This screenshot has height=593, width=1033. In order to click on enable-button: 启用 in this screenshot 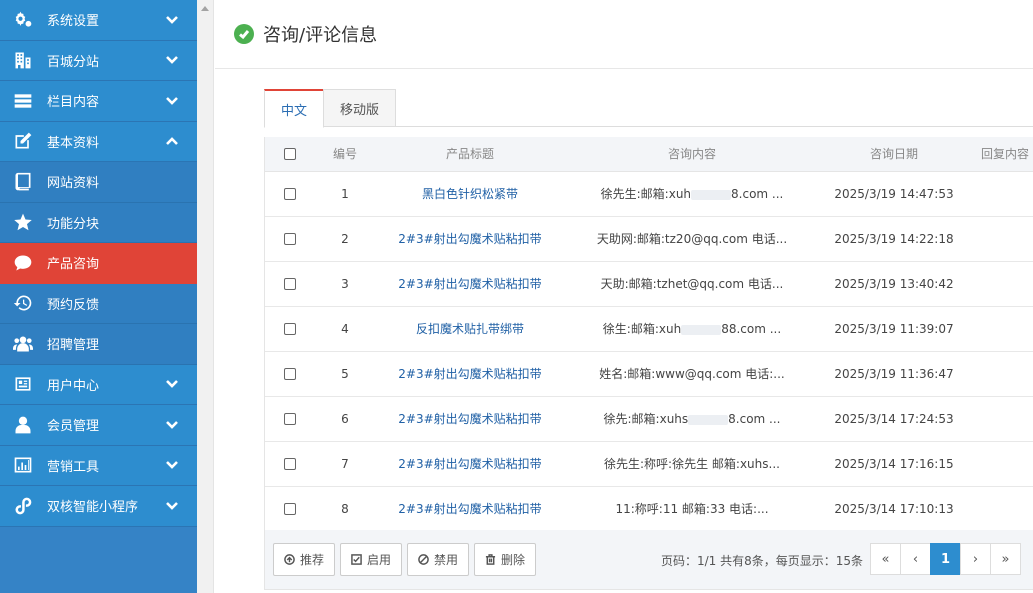, I will do `click(371, 559)`.